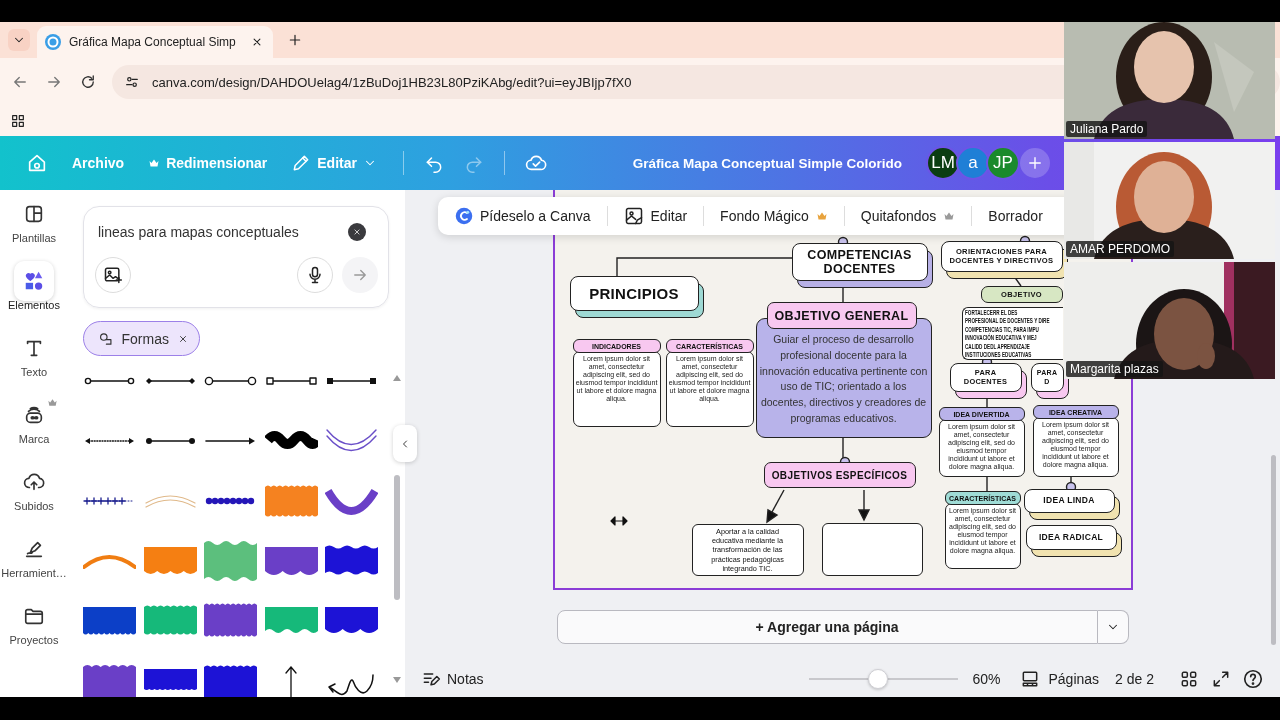 Image resolution: width=1280 pixels, height=720 pixels. Describe the element at coordinates (397, 378) in the screenshot. I see `scroll-up-arrow-icon` at that location.